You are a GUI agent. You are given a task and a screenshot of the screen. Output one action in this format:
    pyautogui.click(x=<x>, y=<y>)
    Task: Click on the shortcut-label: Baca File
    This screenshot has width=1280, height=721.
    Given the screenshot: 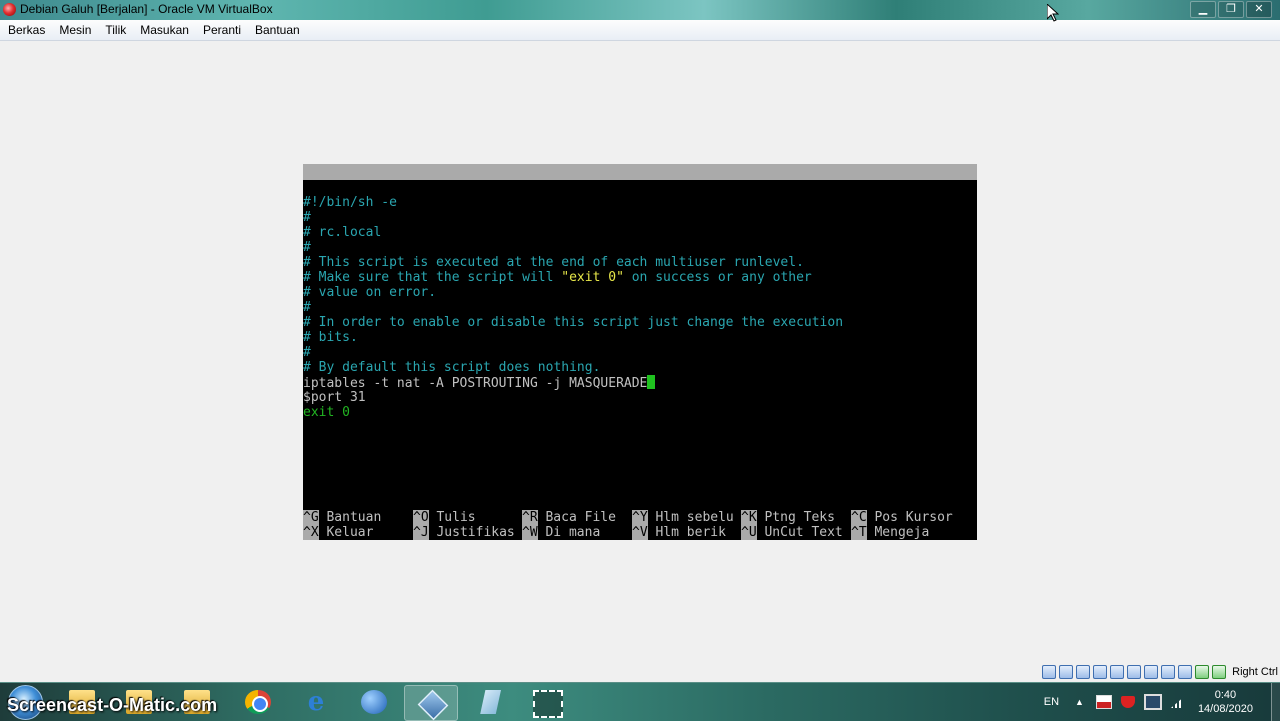 What is the action you would take?
    pyautogui.click(x=576, y=517)
    